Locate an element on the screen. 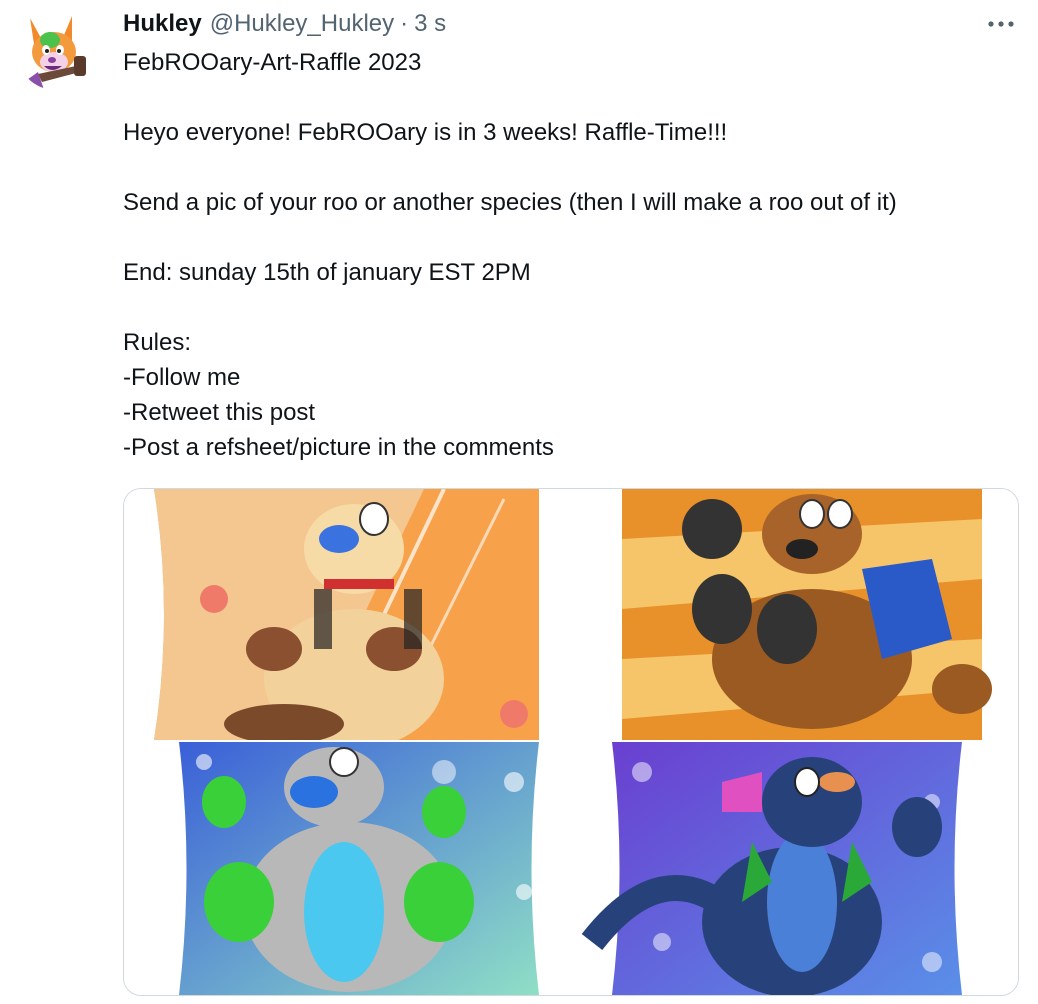 Image resolution: width=1038 pixels, height=1004 pixels. tweet-timestamp: 3 s is located at coordinates (430, 24).